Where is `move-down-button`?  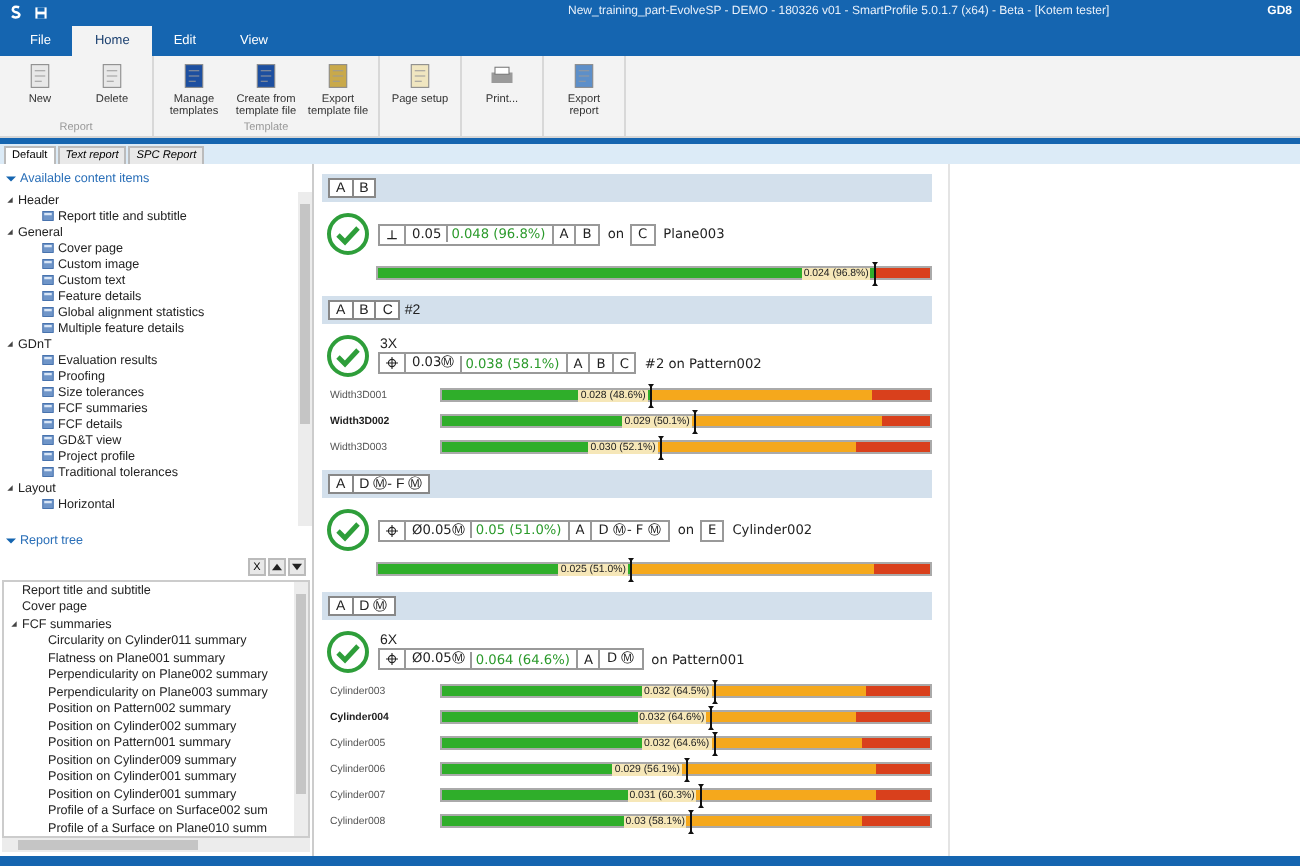 move-down-button is located at coordinates (297, 567).